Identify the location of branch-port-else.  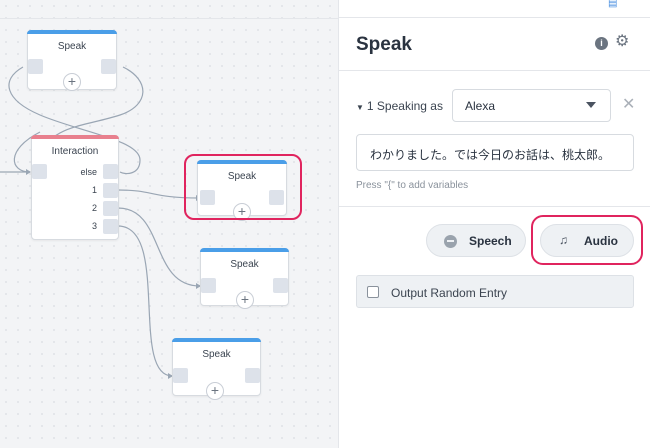
(110, 171).